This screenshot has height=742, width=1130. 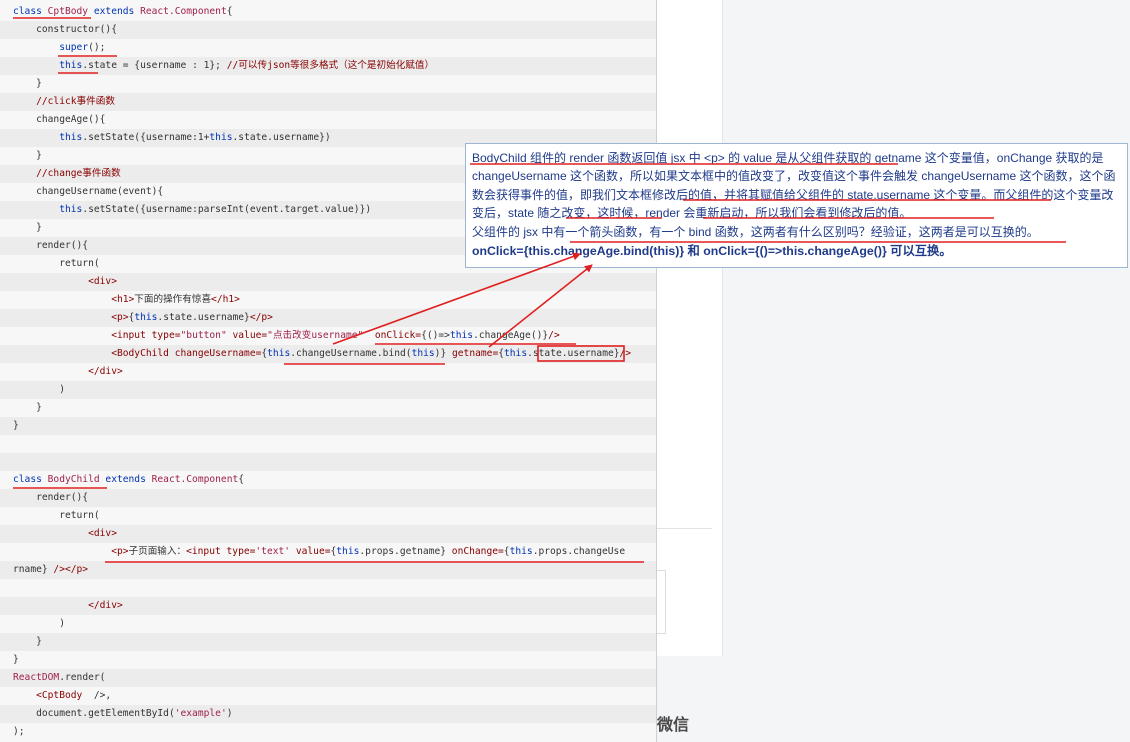 I want to click on code-token: {, so click(x=241, y=479).